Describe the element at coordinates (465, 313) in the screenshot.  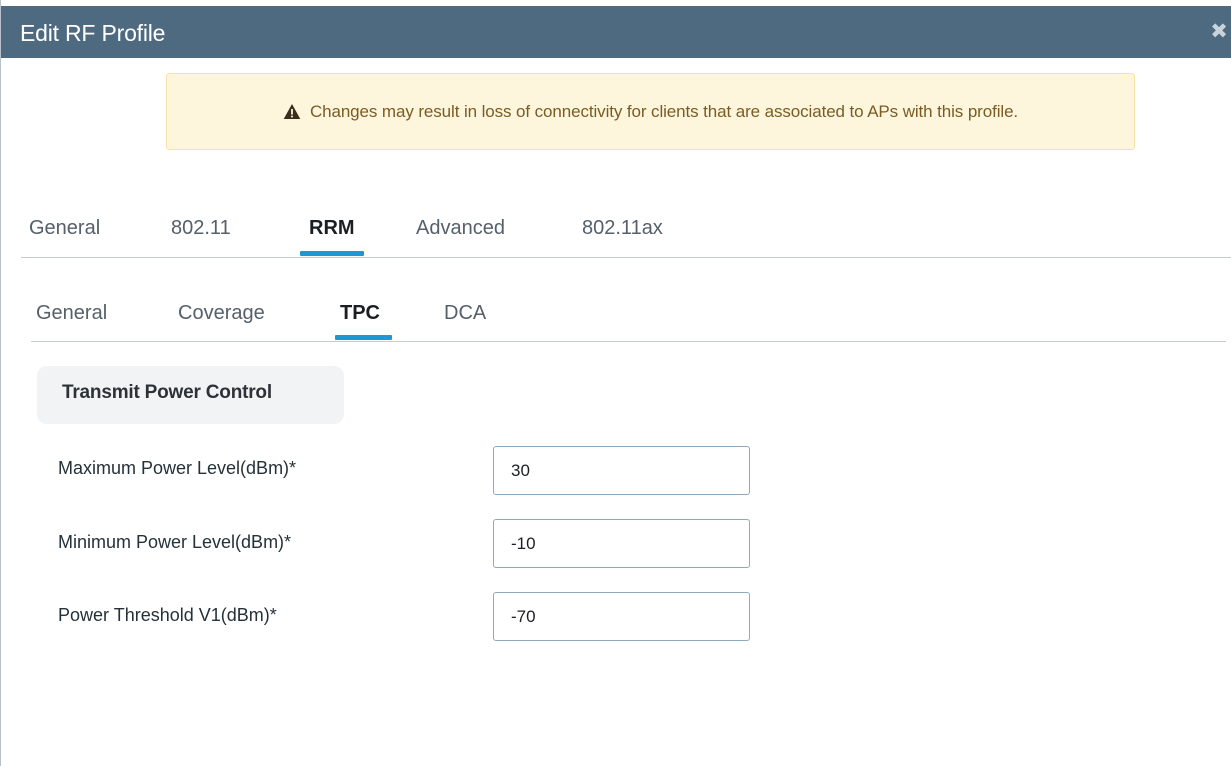
I see `subtab-dca: DCA` at that location.